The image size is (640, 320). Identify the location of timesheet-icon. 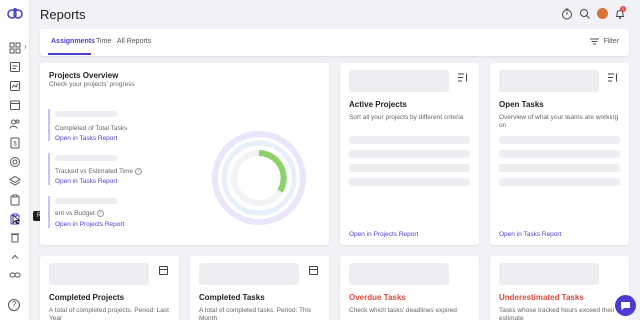
(14, 66).